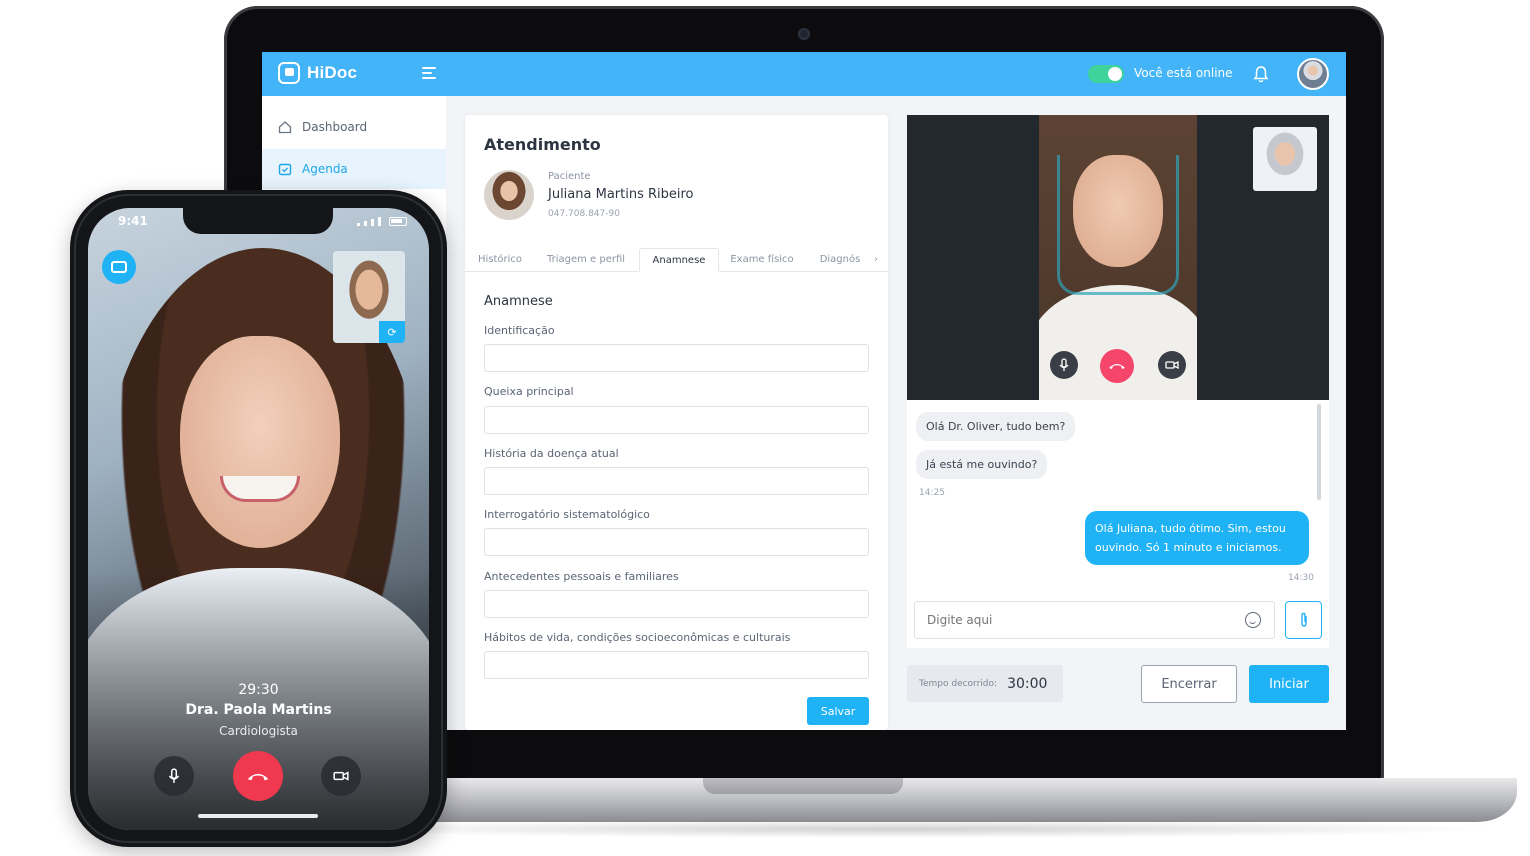 Image resolution: width=1530 pixels, height=856 pixels. I want to click on field-label: Antecedentes pessoais e familiares, so click(581, 576).